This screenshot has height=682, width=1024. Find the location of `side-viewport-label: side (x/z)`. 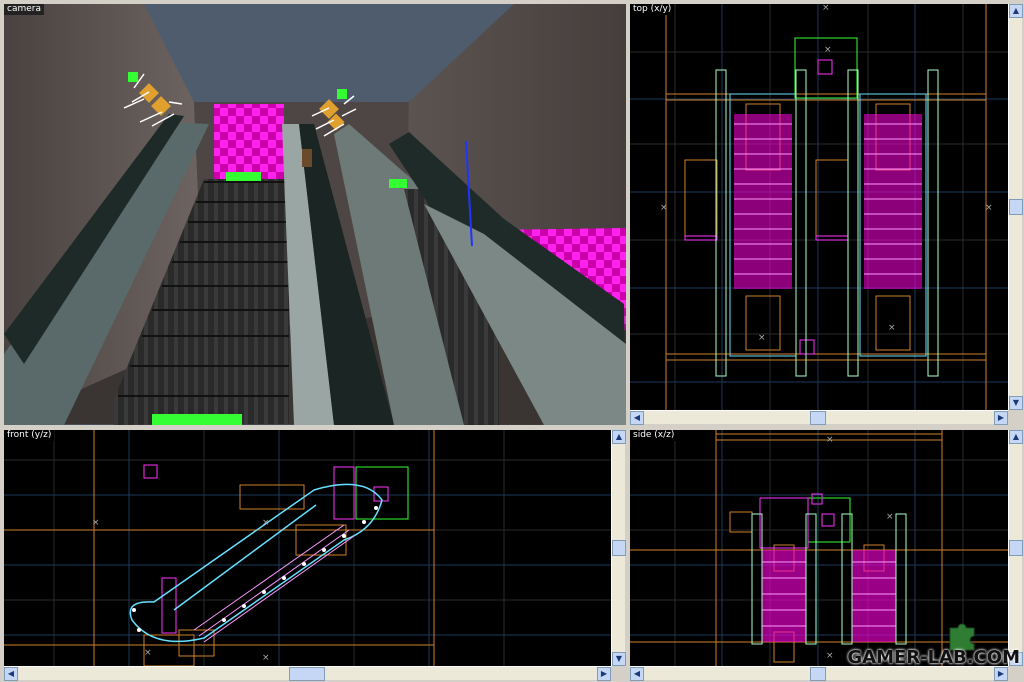

side-viewport-label: side (x/z) is located at coordinates (654, 435).